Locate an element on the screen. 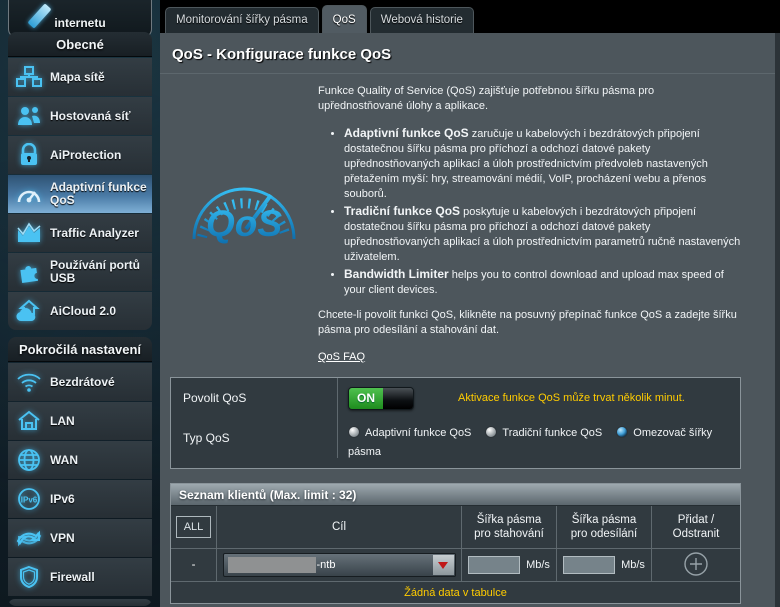 The height and width of the screenshot is (607, 780). column-header-download: Šířka pásma pro stahování is located at coordinates (508, 527).